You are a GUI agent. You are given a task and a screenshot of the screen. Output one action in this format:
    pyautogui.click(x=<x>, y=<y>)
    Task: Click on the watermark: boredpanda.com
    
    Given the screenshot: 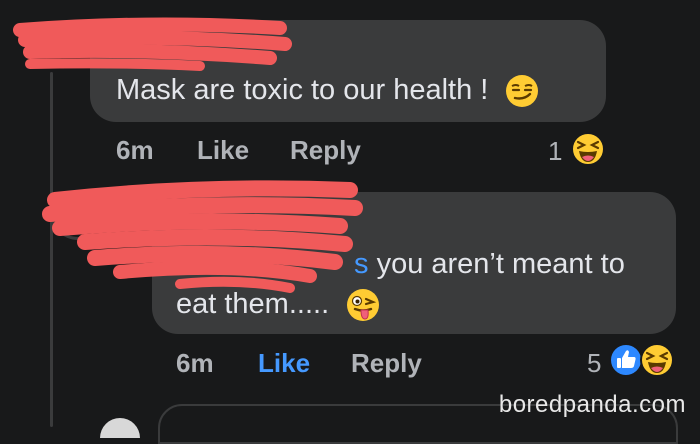 What is the action you would take?
    pyautogui.click(x=592, y=404)
    